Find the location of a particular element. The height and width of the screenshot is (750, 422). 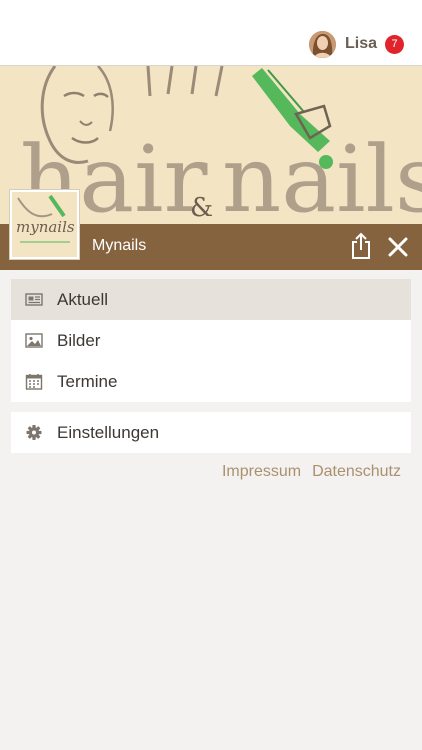

logo-lettering: mynails is located at coordinates (45, 227).